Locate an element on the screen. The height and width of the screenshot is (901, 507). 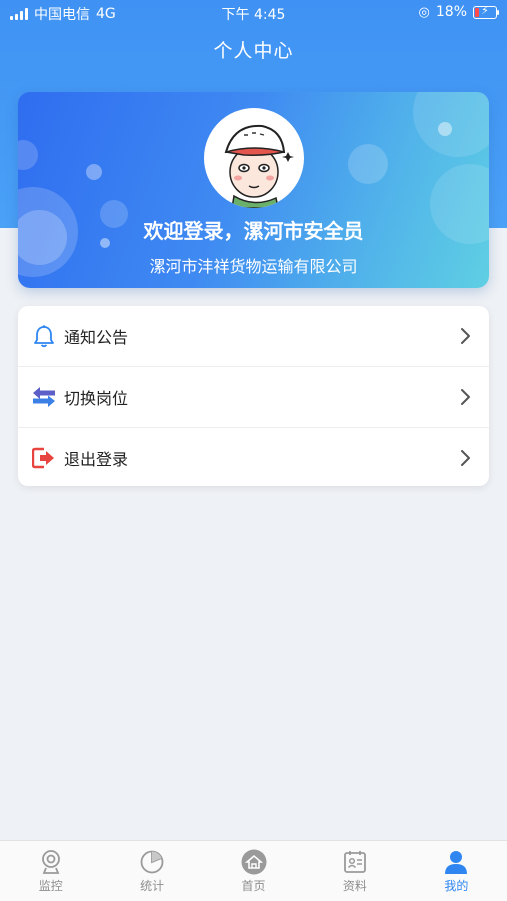
menu-item-label: 退出登录 is located at coordinates (96, 459).